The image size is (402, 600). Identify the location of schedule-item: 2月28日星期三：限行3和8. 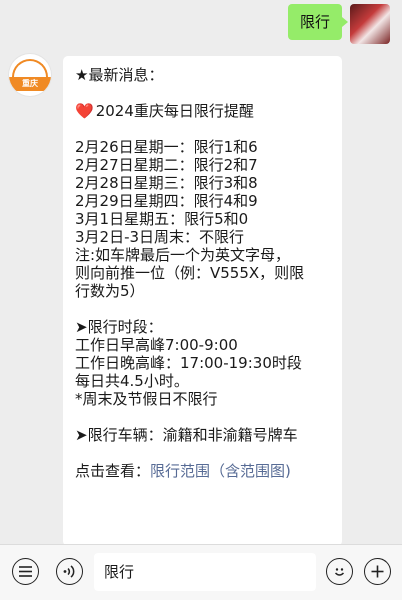
(166, 183).